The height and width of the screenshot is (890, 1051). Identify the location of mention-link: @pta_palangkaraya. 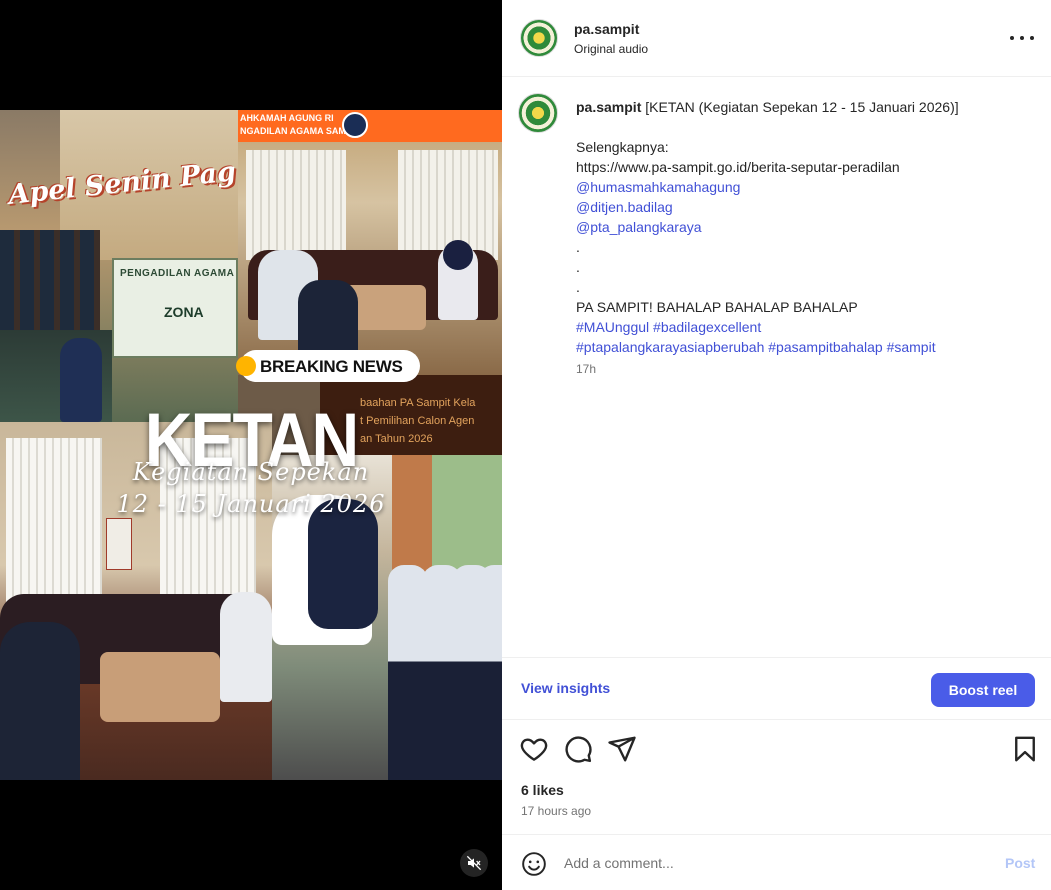
(806, 227).